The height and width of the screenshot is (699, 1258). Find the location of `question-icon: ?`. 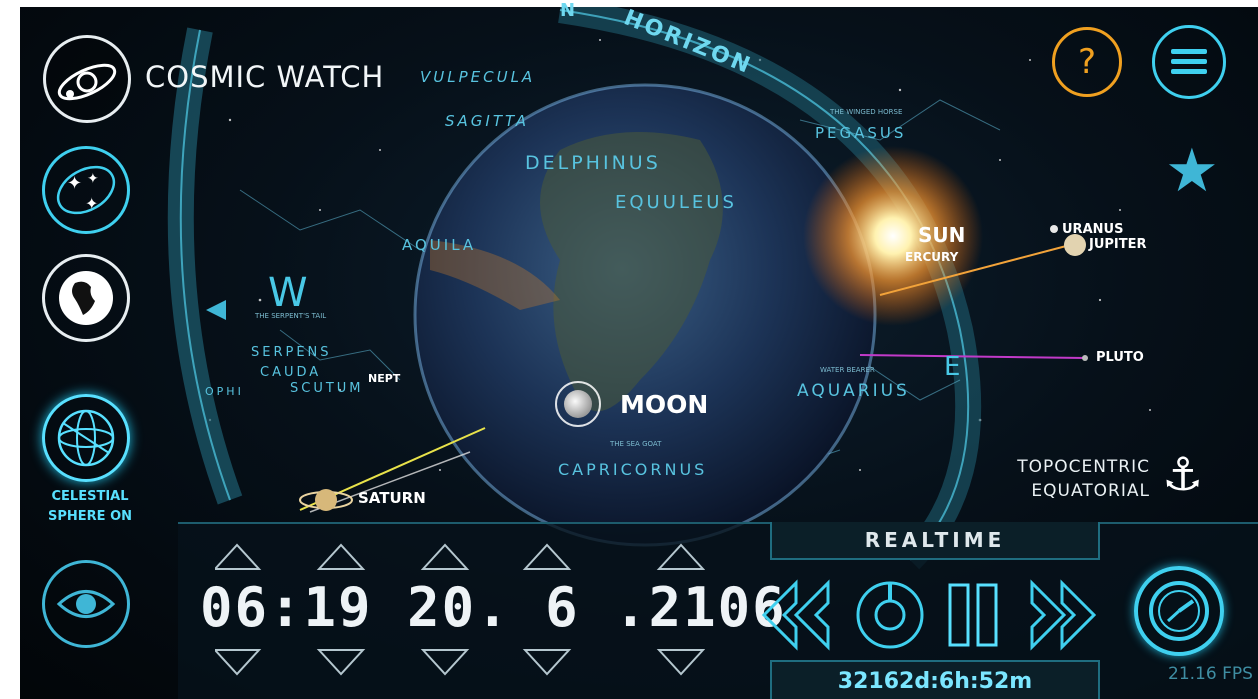

question-icon: ? is located at coordinates (1087, 62).